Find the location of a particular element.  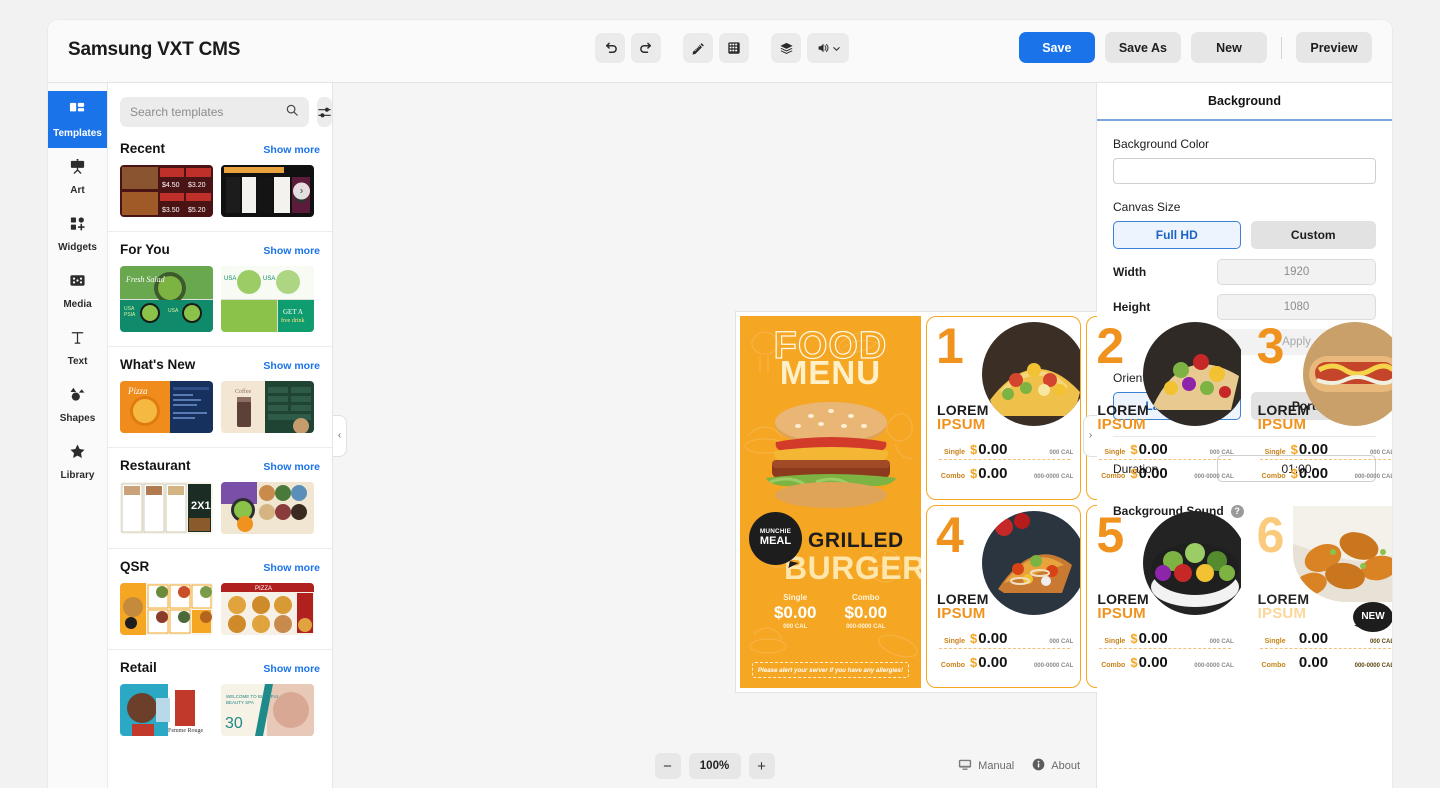

templates-section-restaurant: Restaurant Show more 2X1 is located at coordinates (220, 497).